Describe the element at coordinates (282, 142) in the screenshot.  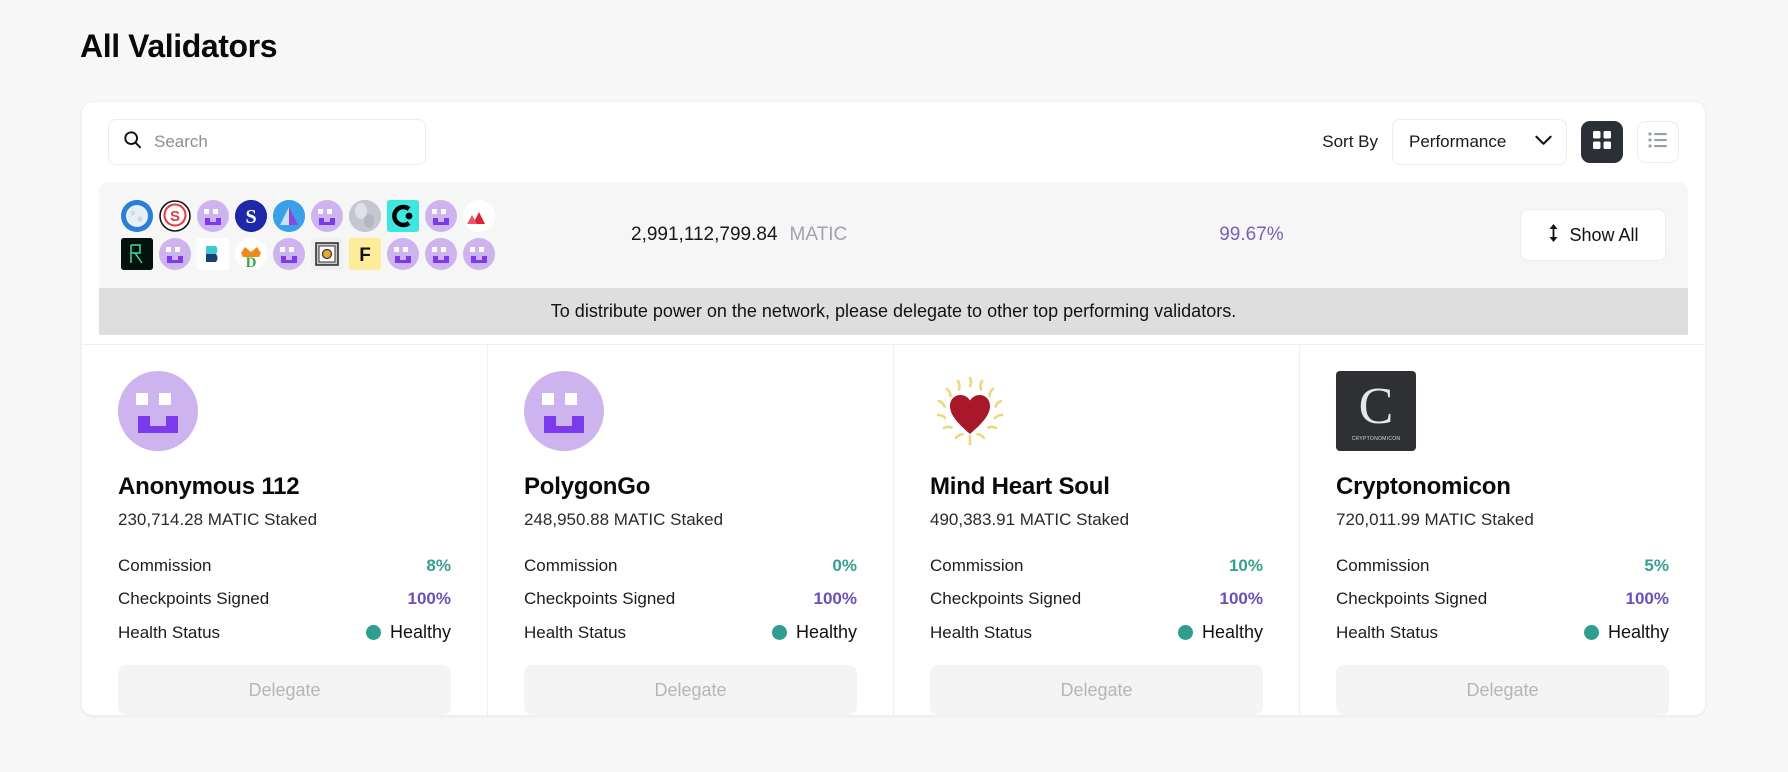
I see `search-input` at that location.